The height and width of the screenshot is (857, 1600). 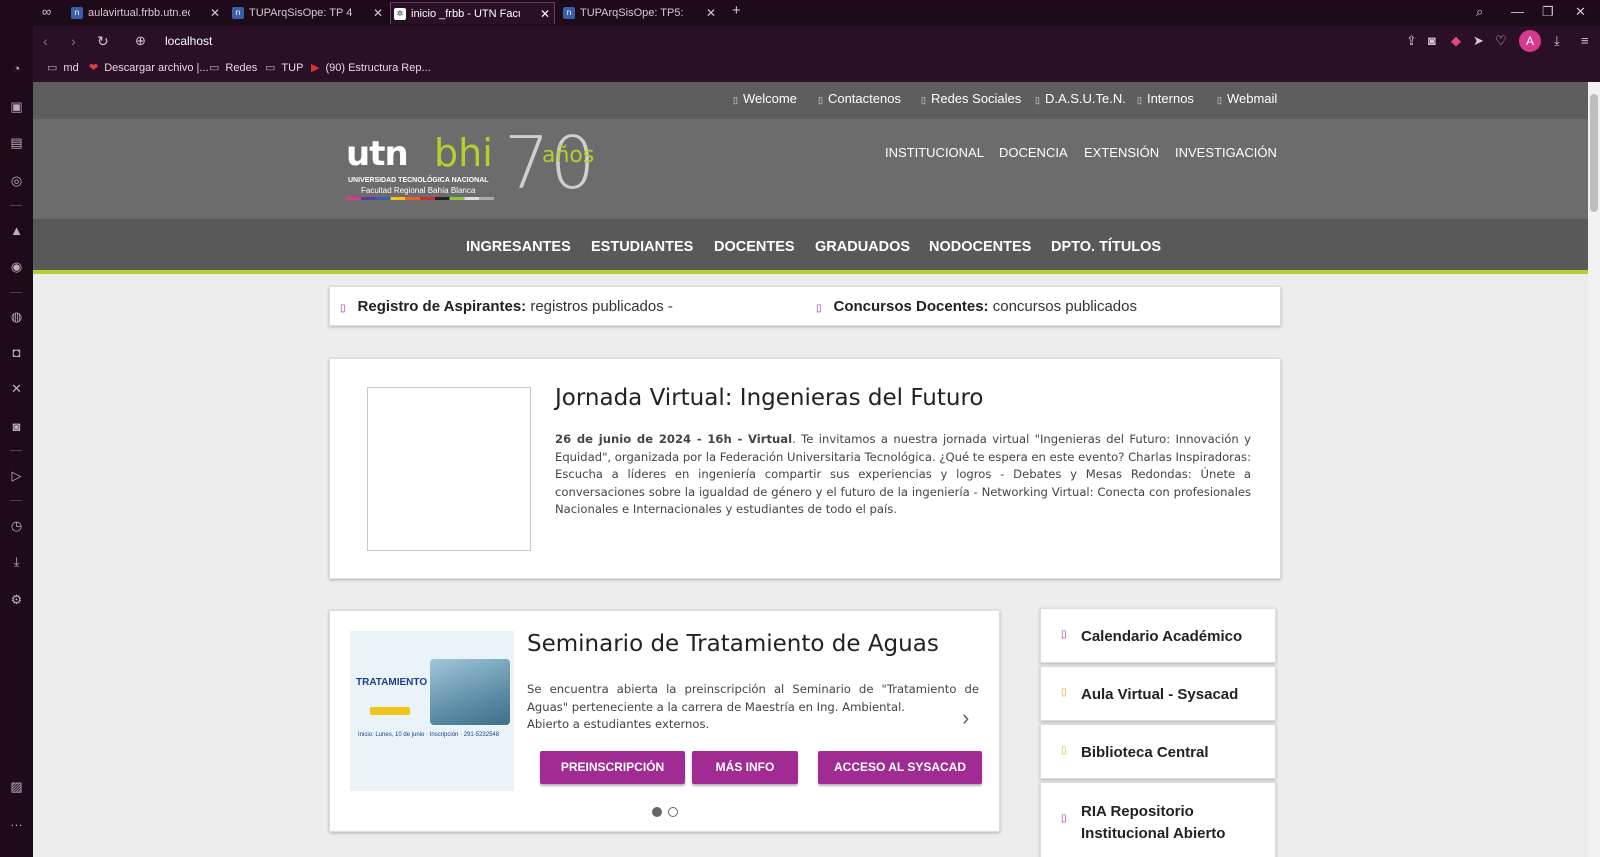 I want to click on nav-nodocentes: NODOCENTES, so click(x=980, y=247).